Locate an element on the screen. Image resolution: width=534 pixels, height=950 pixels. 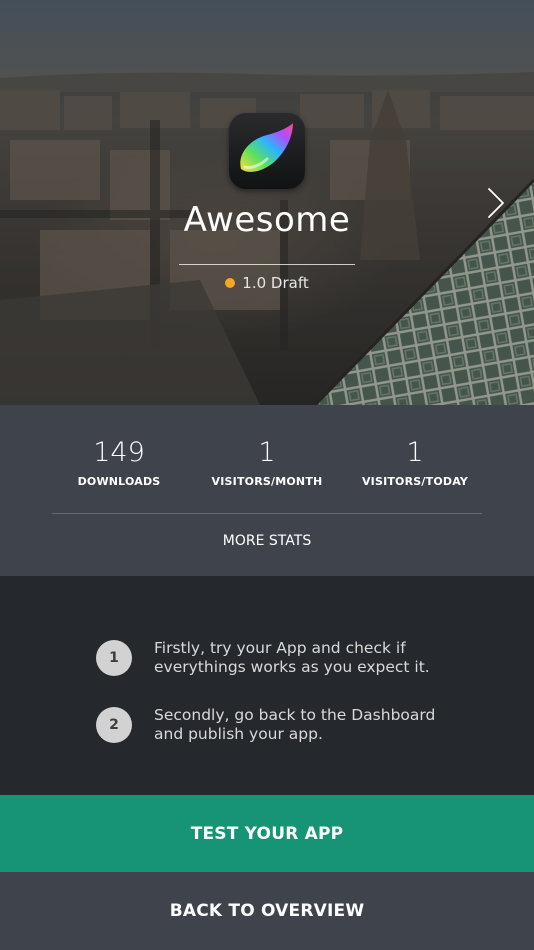
visitors-month-count: 1 is located at coordinates (267, 452).